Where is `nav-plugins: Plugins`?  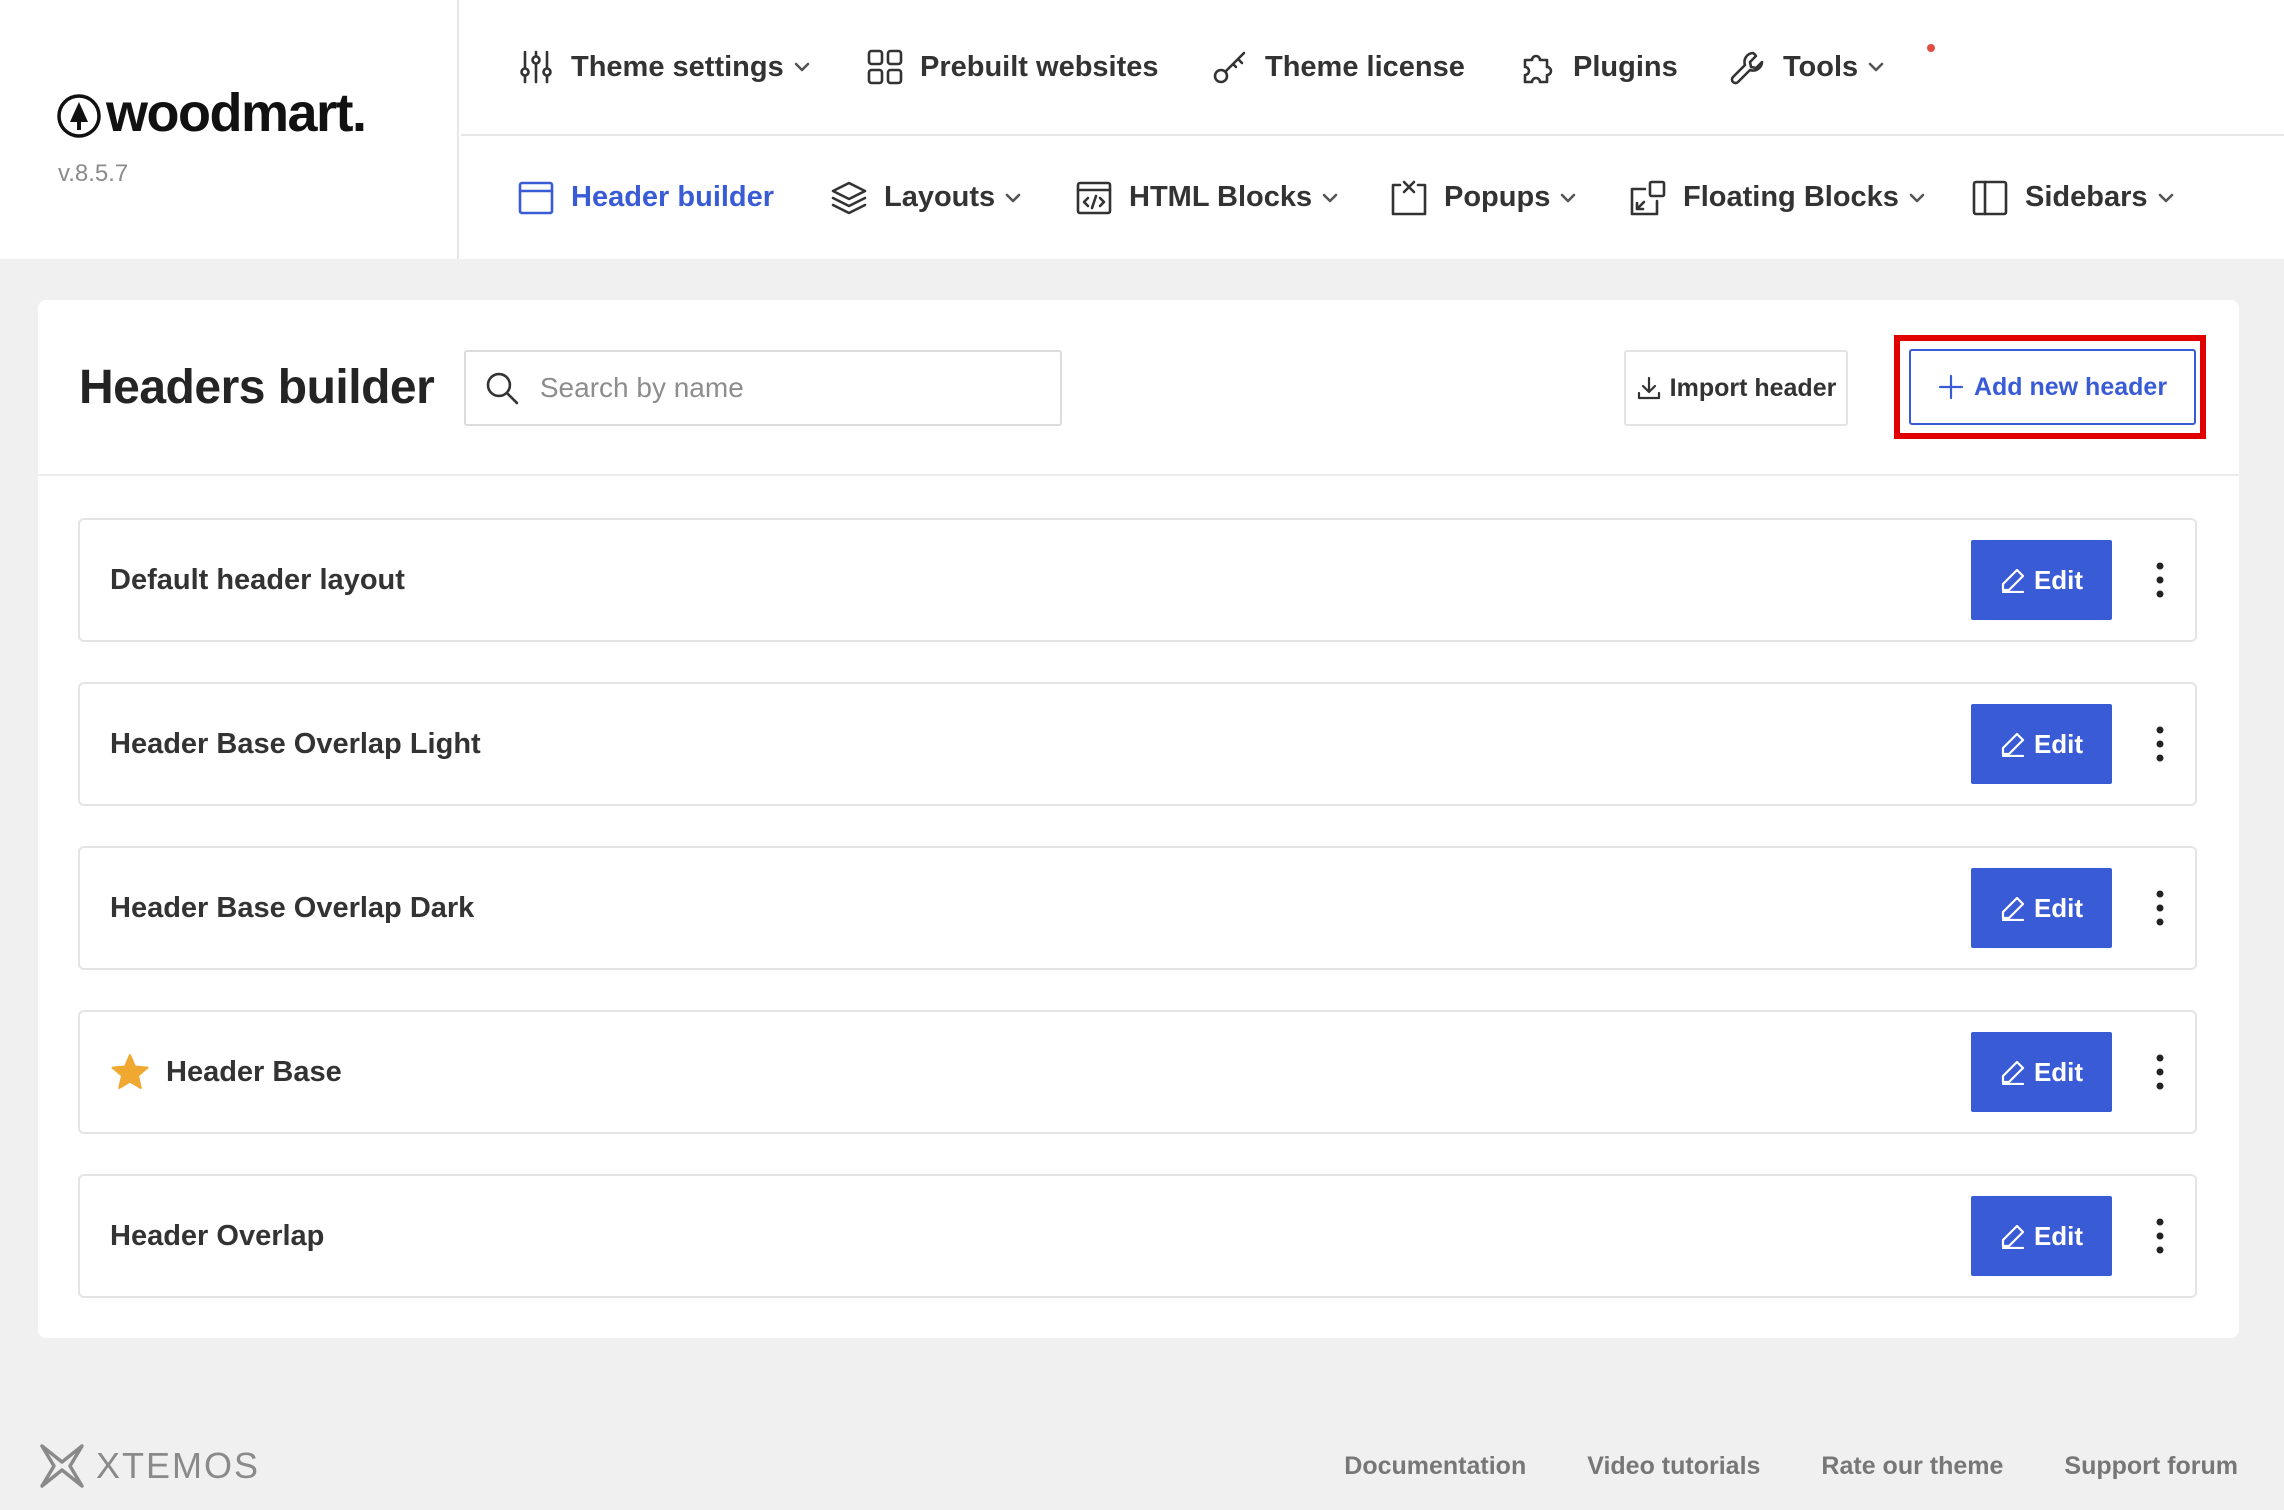 nav-plugins: Plugins is located at coordinates (1598, 67).